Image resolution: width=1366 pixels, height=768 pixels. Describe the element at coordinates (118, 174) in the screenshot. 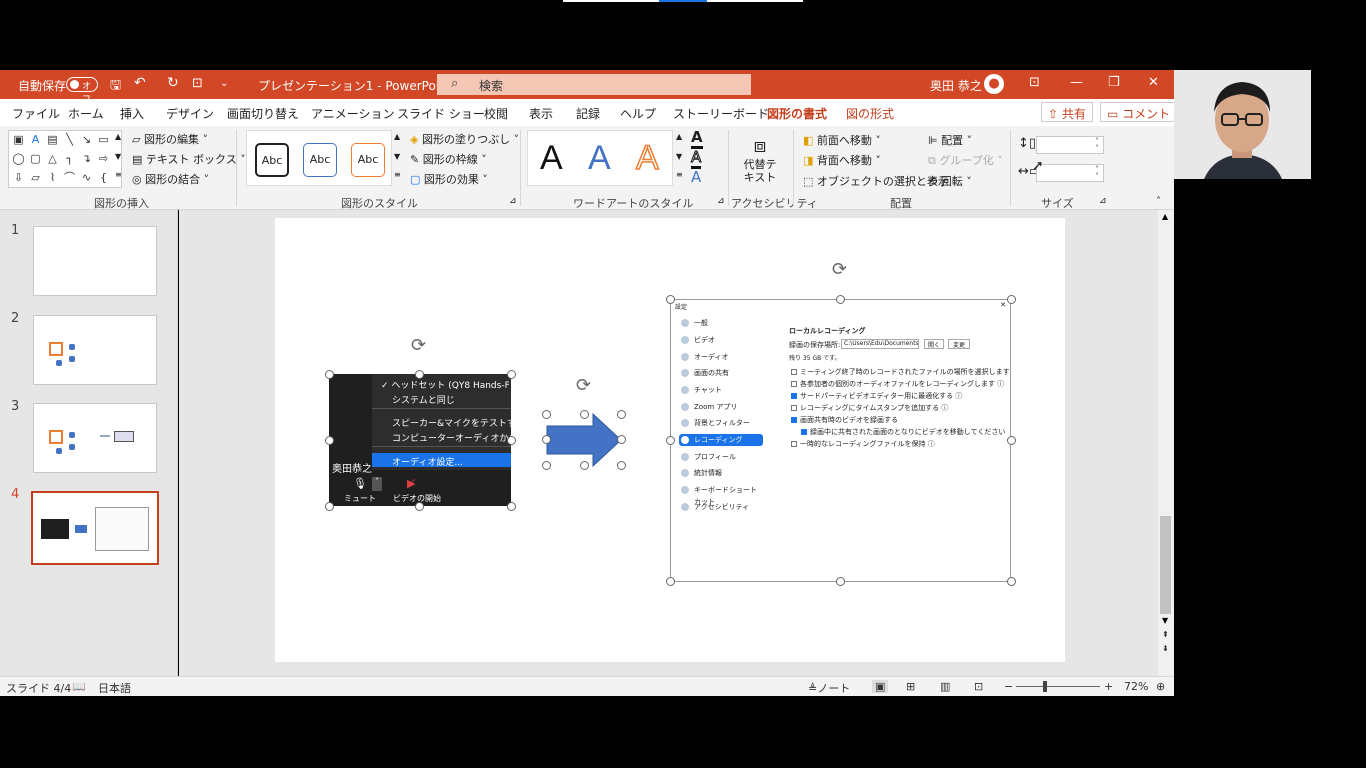

I see `gallery-more-icon: ≡` at that location.